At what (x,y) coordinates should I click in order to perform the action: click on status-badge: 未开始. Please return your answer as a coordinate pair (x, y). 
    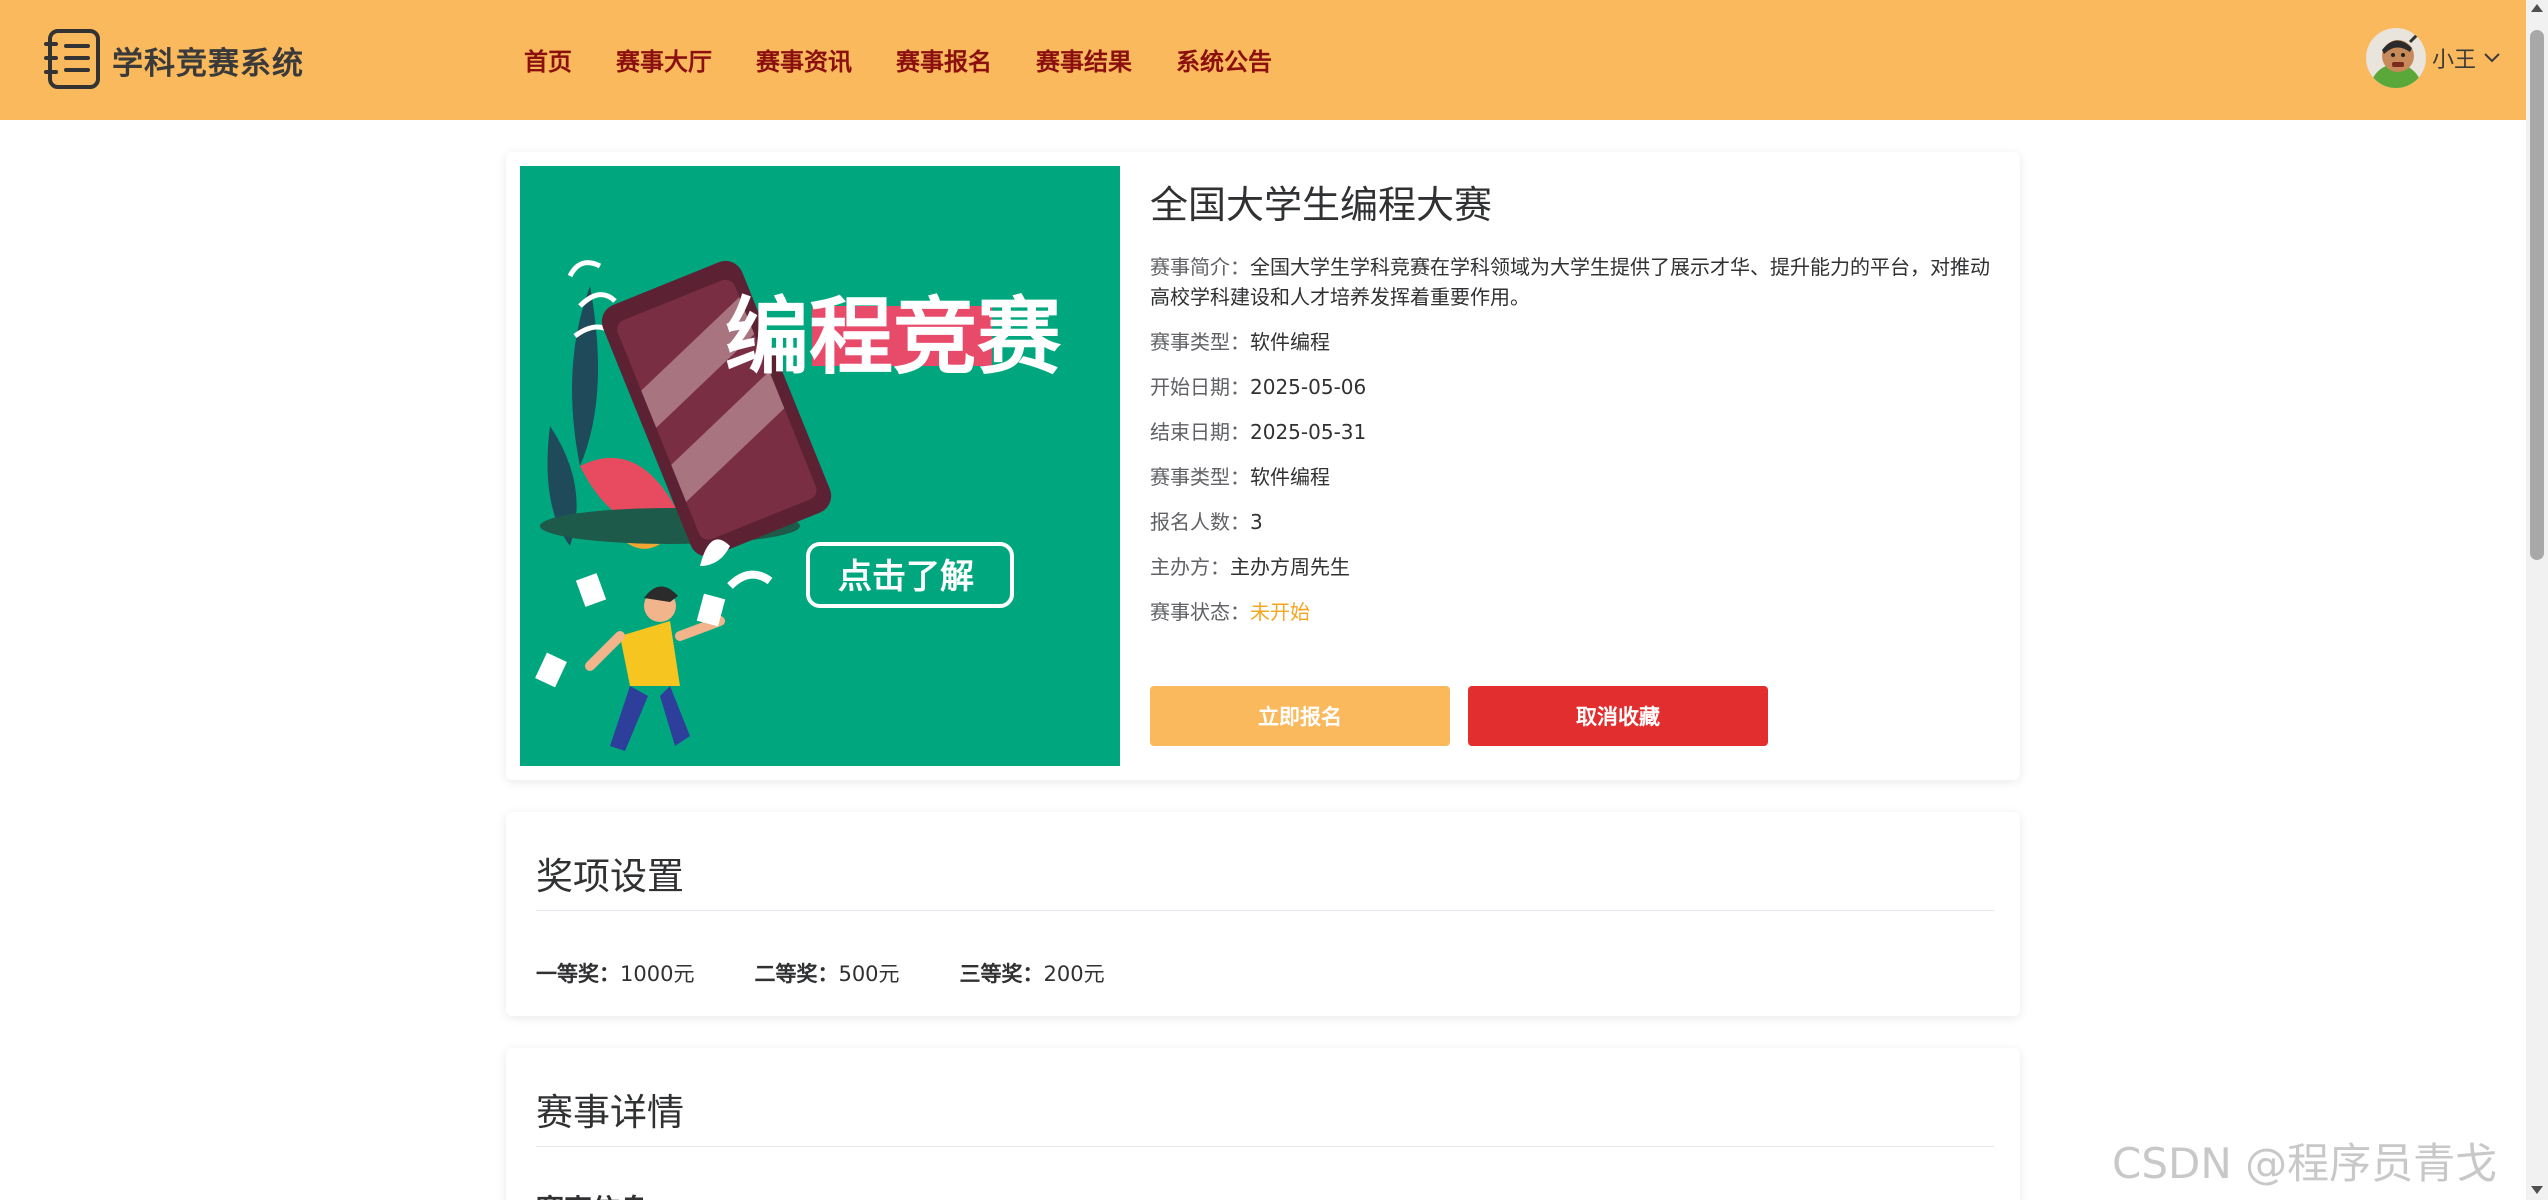
    Looking at the image, I should click on (1280, 612).